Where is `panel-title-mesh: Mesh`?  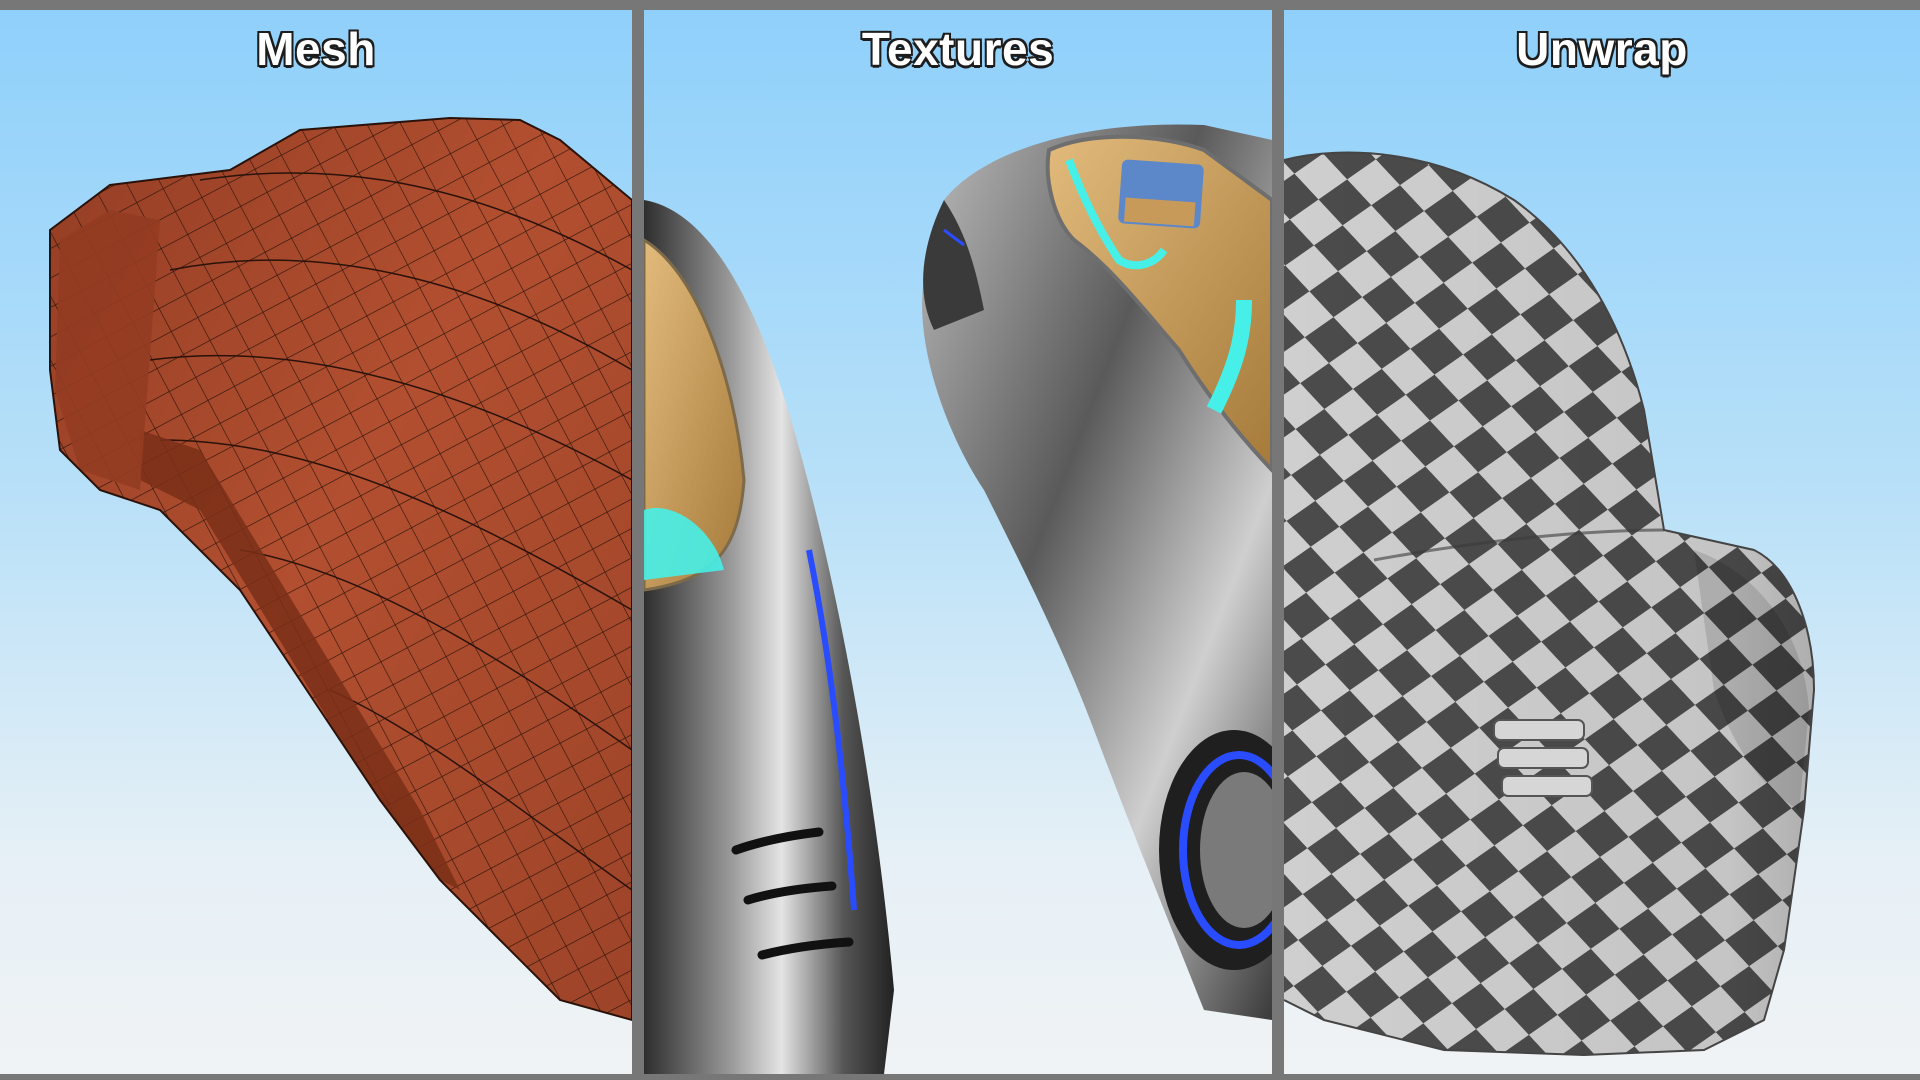 panel-title-mesh: Mesh is located at coordinates (315, 49).